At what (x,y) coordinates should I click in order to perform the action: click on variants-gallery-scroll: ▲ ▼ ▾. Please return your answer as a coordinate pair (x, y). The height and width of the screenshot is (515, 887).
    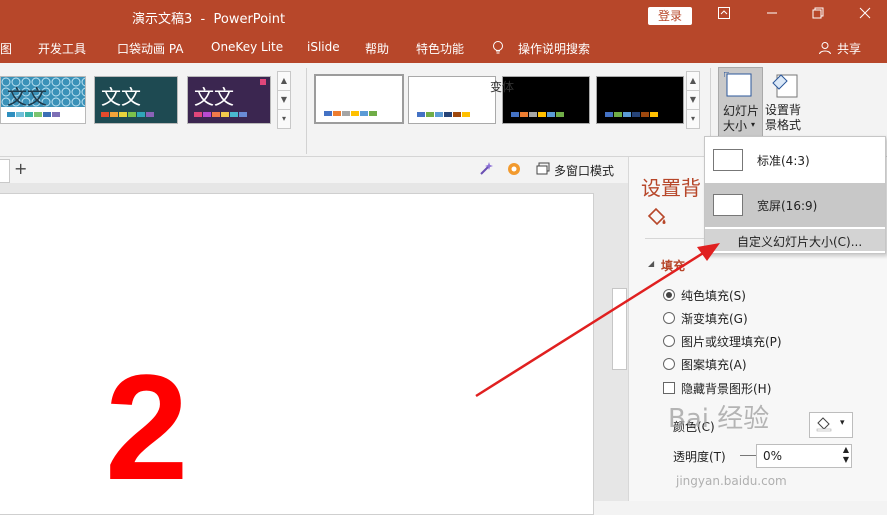
    Looking at the image, I should click on (693, 100).